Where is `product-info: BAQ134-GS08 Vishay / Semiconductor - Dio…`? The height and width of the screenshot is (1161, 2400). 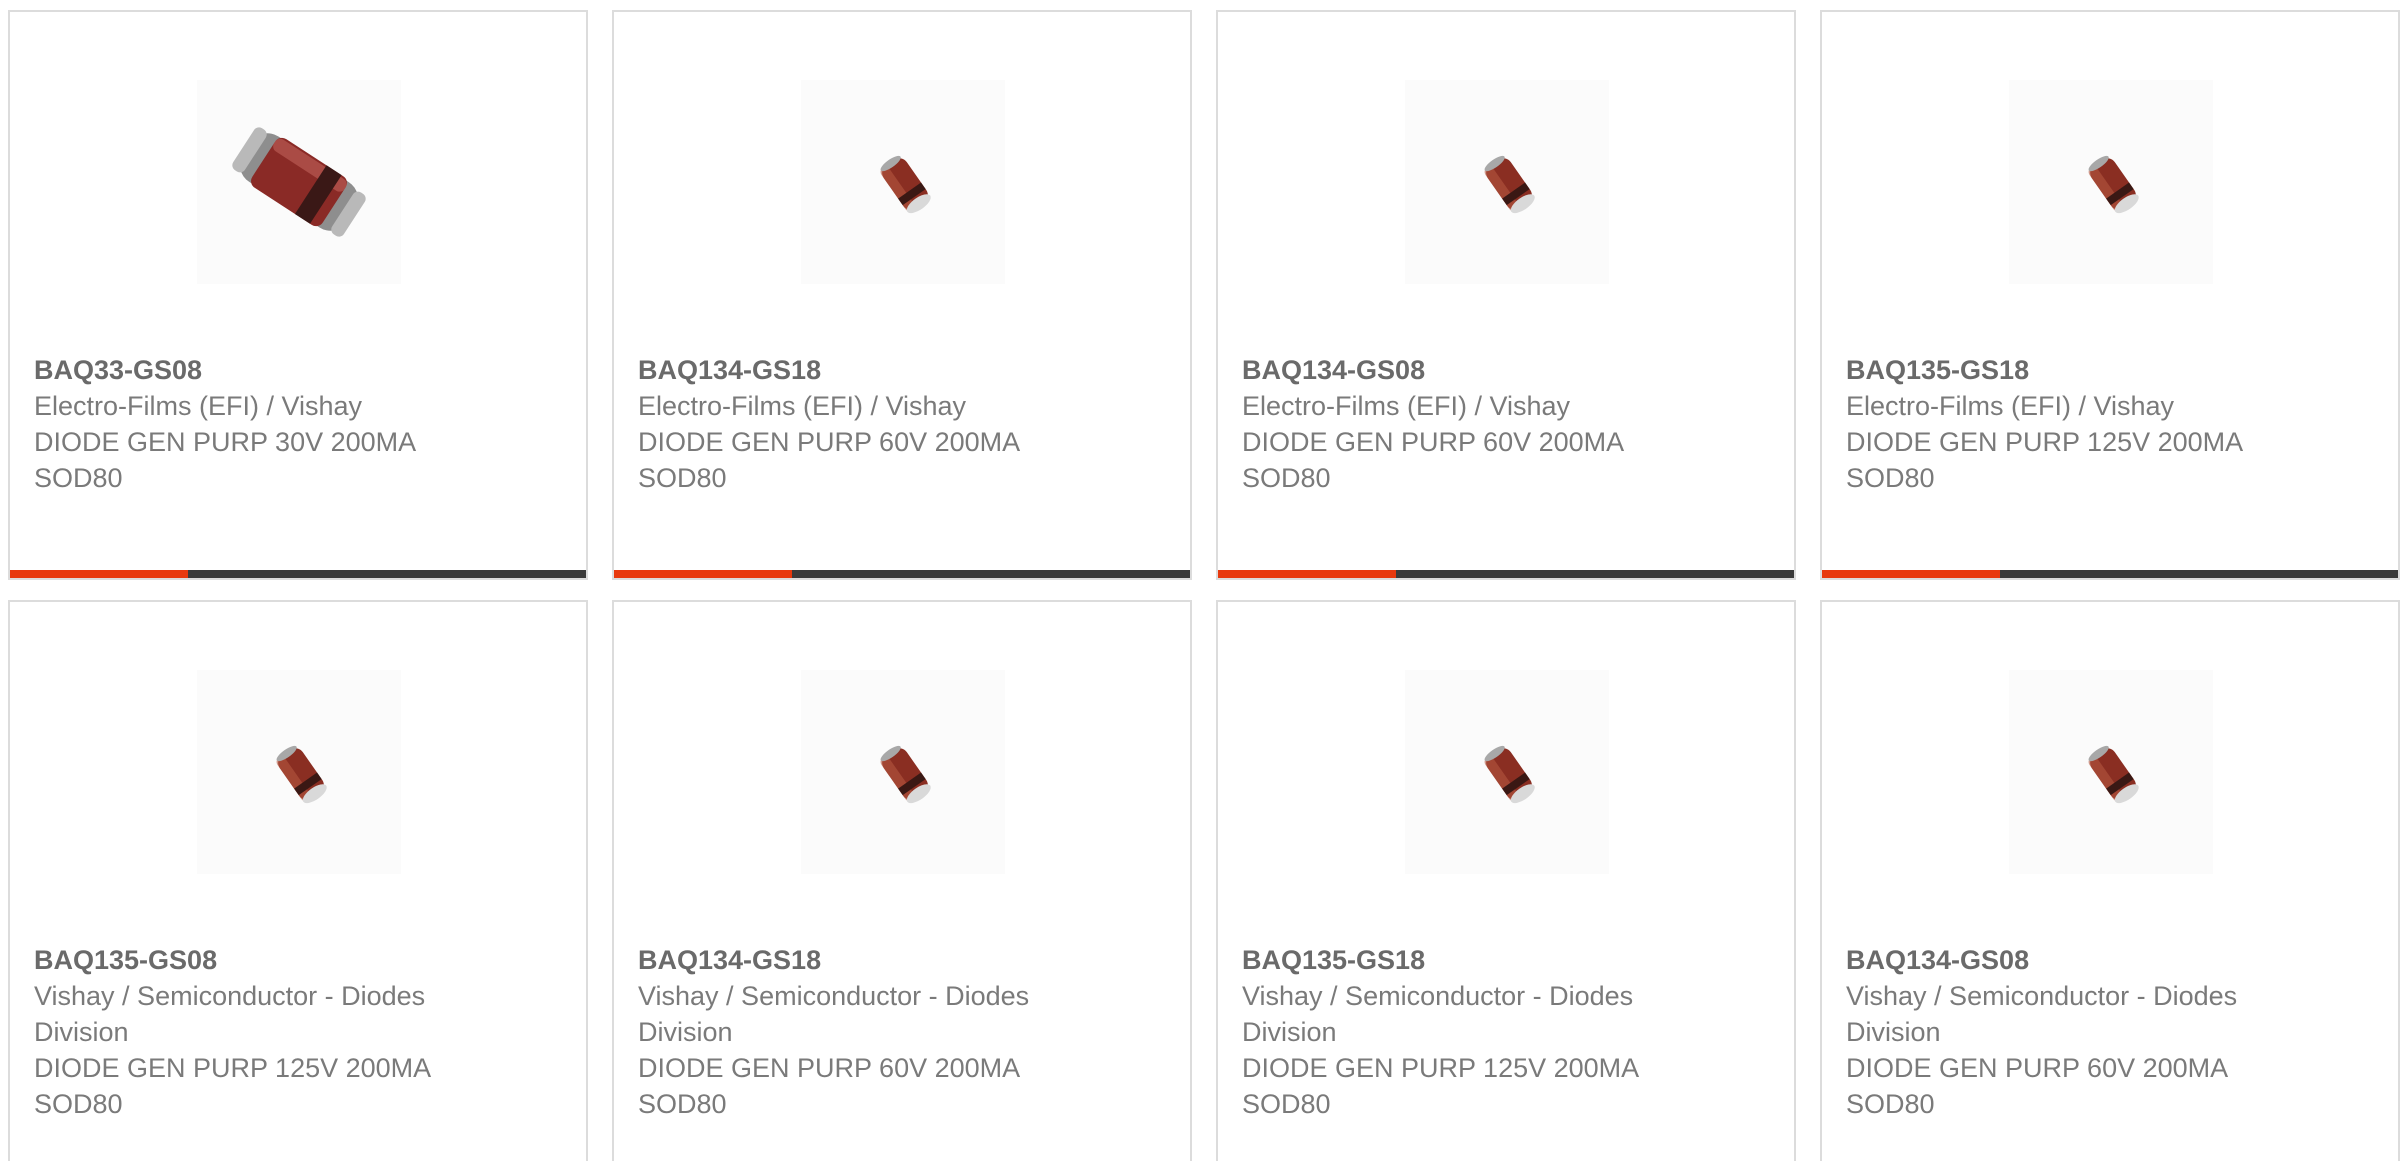
product-info: BAQ134-GS08 Vishay / Semiconductor - Dio… is located at coordinates (2106, 1032).